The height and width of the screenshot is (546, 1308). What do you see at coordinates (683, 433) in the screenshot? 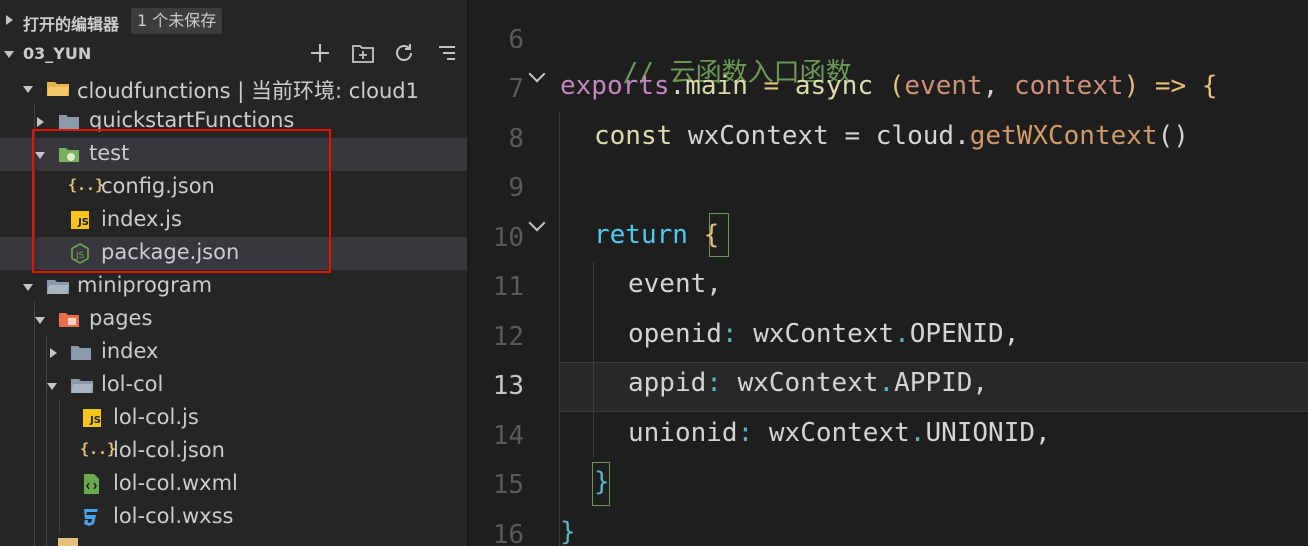
I see `code-token: unionid` at bounding box center [683, 433].